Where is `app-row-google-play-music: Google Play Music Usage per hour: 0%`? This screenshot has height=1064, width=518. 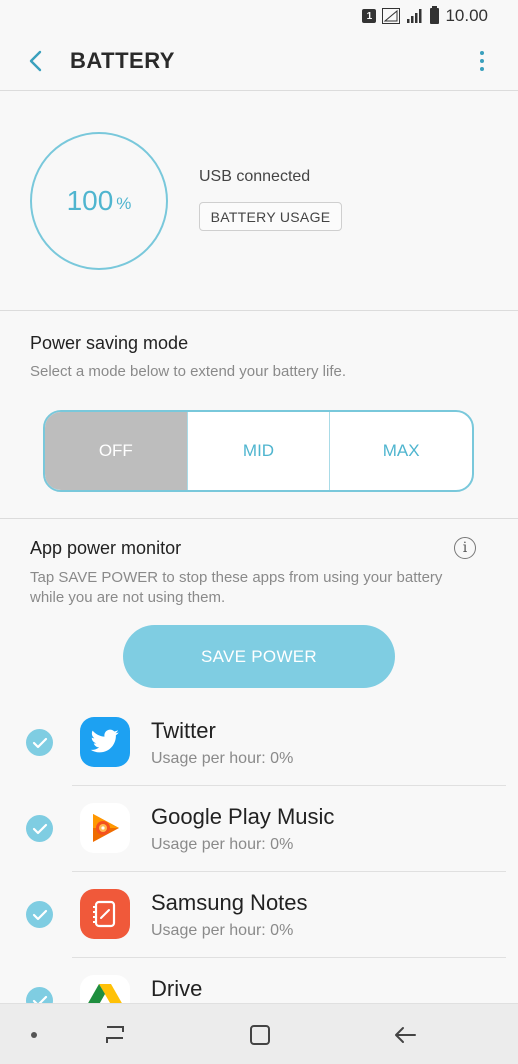 app-row-google-play-music: Google Play Music Usage per hour: 0% is located at coordinates (259, 829).